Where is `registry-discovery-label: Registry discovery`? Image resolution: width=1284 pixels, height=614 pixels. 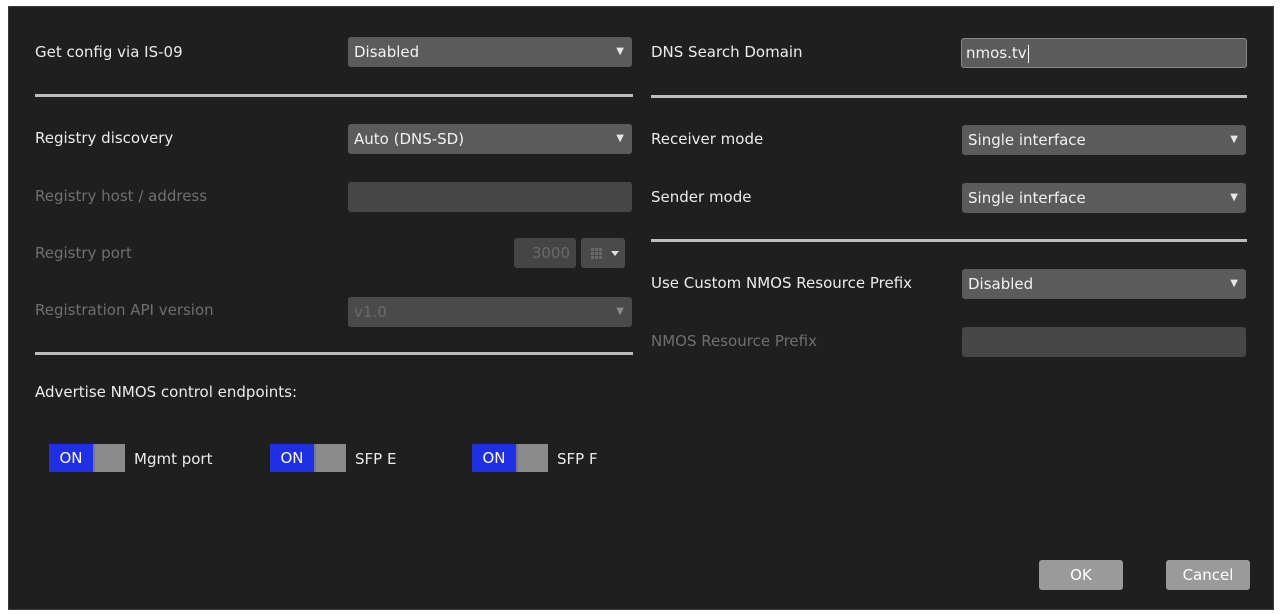
registry-discovery-label: Registry discovery is located at coordinates (104, 138).